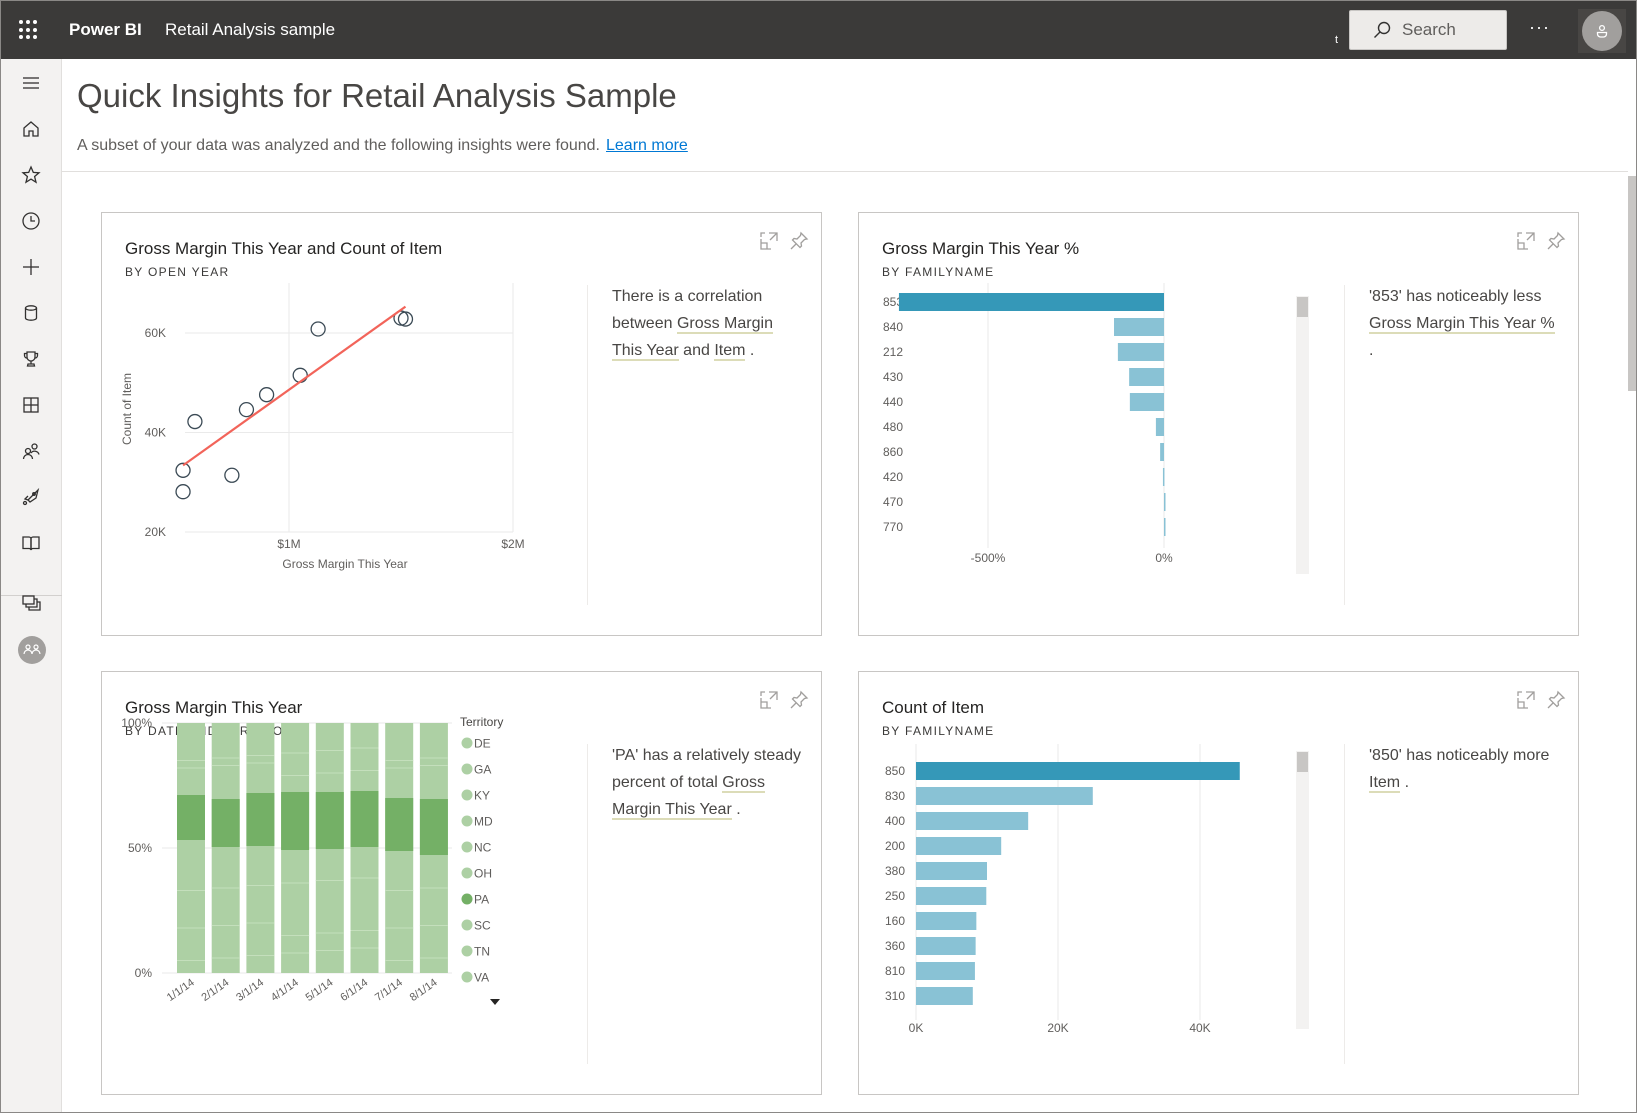 Image resolution: width=1637 pixels, height=1113 pixels. I want to click on insight-field-reference: Gross Margin This Year %, so click(1462, 324).